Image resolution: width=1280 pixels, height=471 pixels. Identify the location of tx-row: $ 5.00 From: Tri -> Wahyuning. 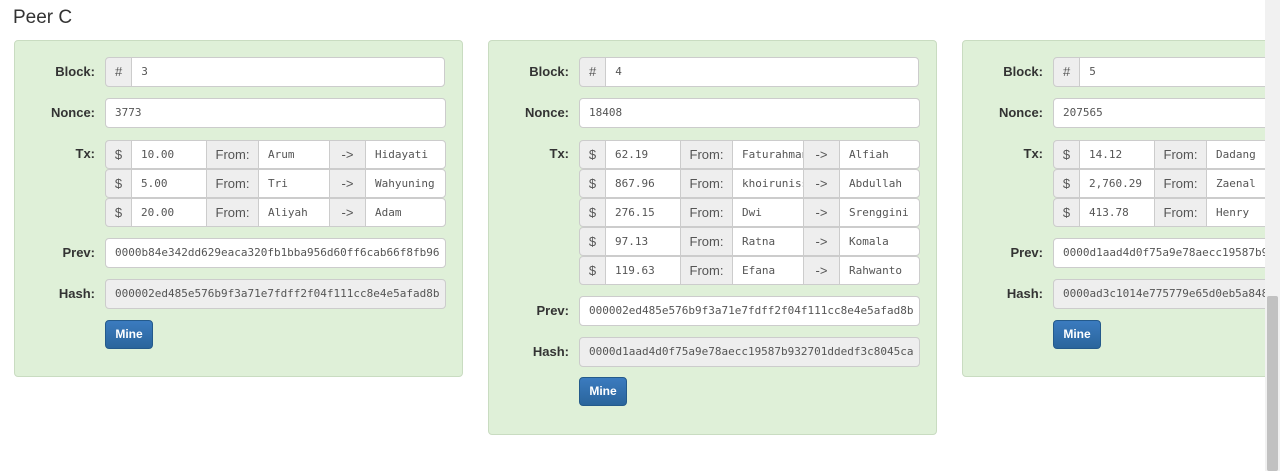
(275, 183).